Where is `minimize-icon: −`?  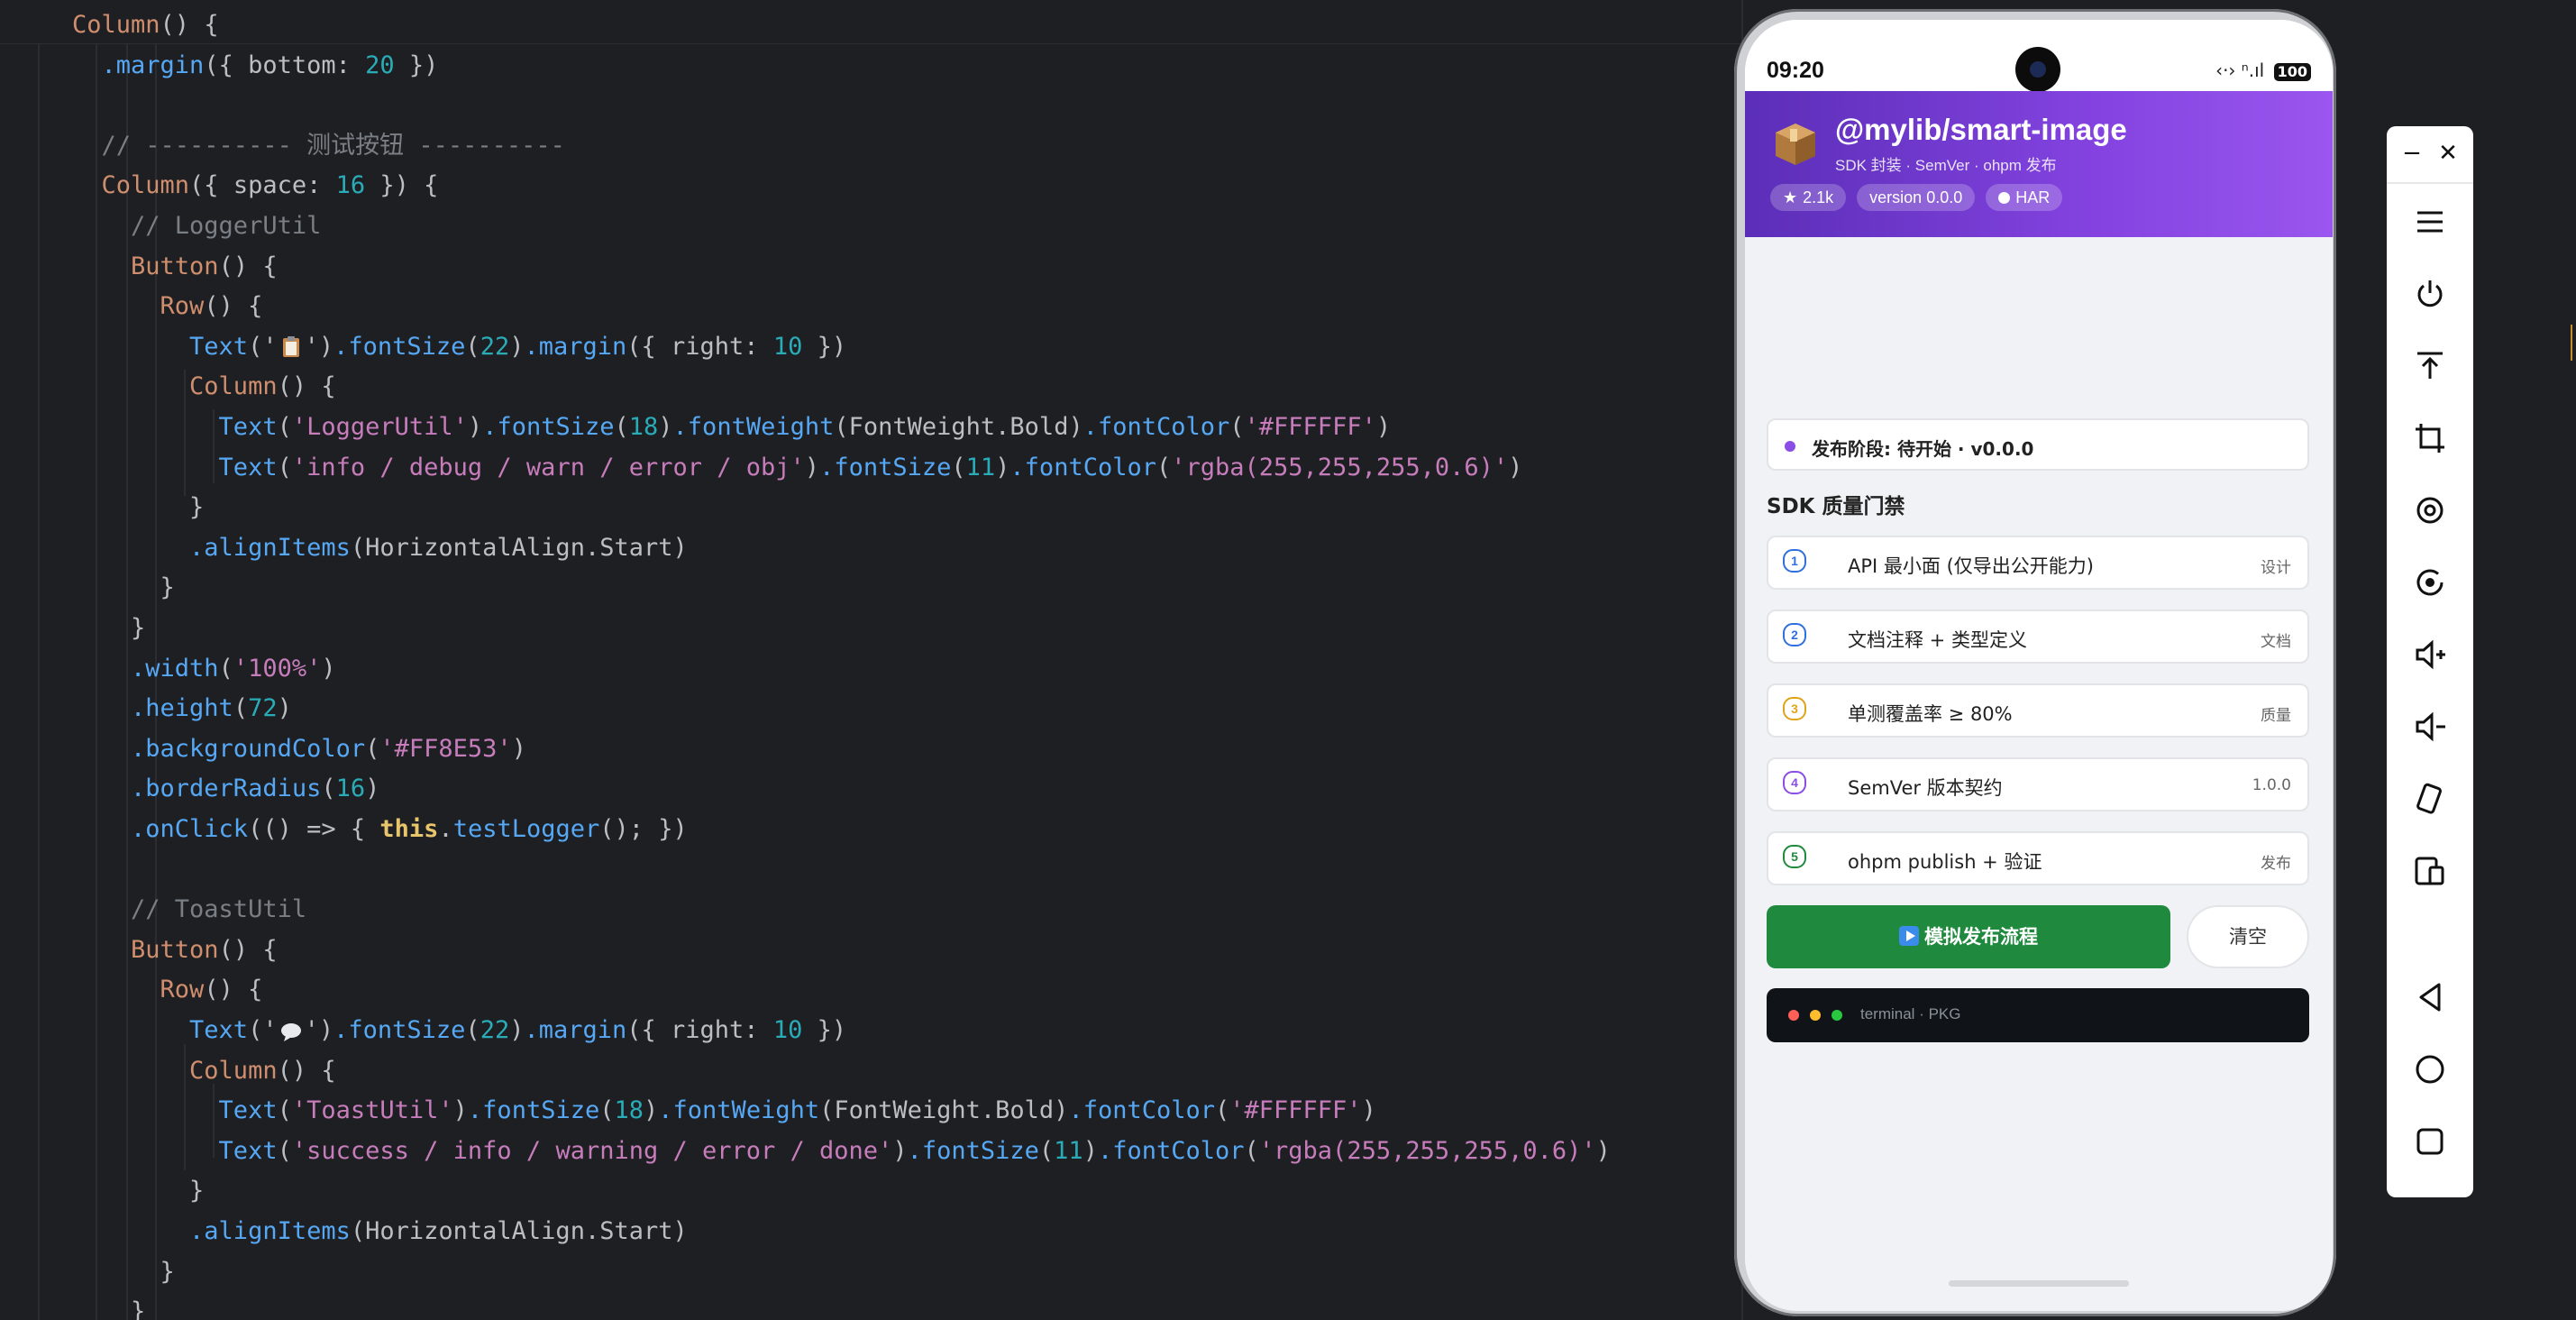 minimize-icon: − is located at coordinates (2412, 153).